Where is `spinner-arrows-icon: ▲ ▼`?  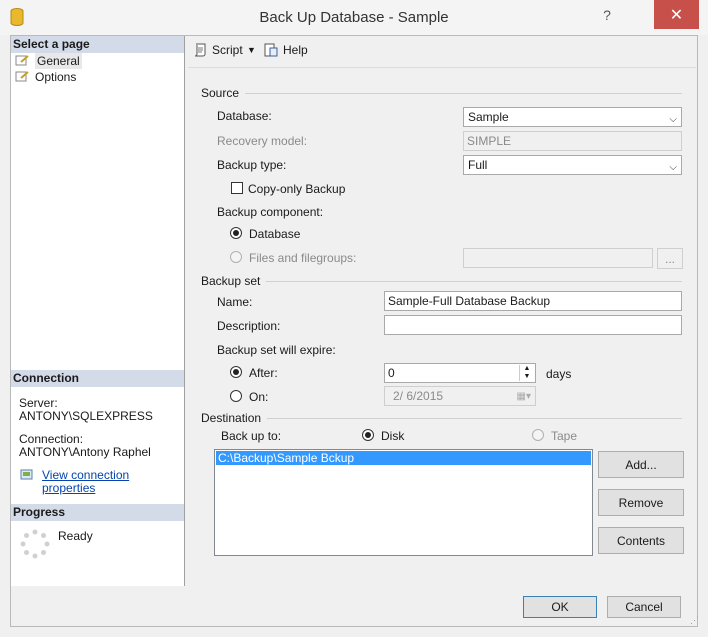
spinner-arrows-icon: ▲ ▼ is located at coordinates (526, 373).